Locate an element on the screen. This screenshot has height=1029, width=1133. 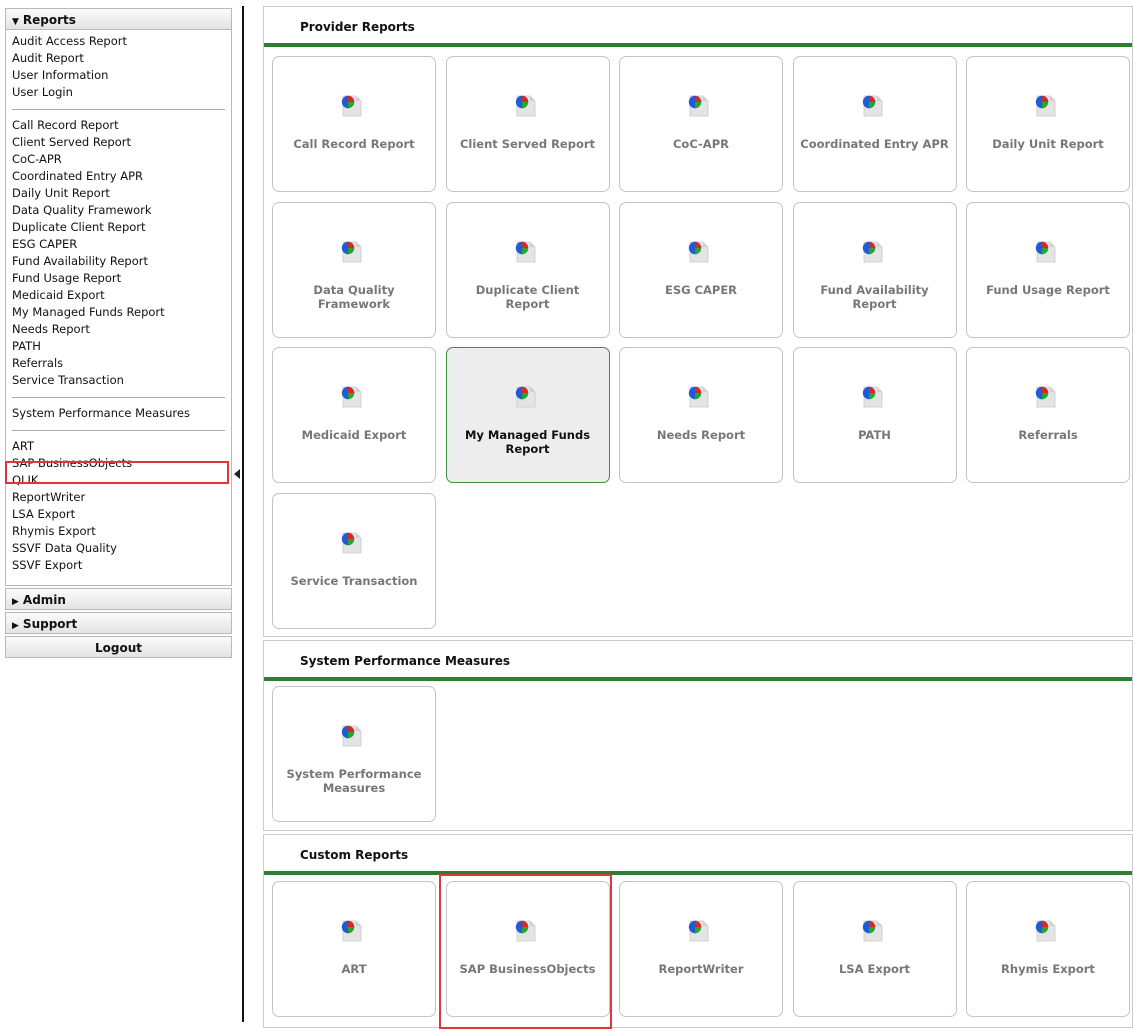
report-tile-label: Daily Unit Report is located at coordinates (1048, 144).